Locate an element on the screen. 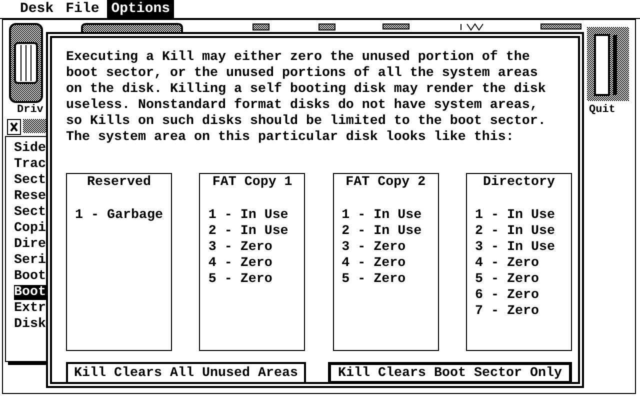 Image resolution: width=640 pixels, height=400 pixels. message-line: Executing a Kill may either zero the unused portion of the is located at coordinates (298, 58).